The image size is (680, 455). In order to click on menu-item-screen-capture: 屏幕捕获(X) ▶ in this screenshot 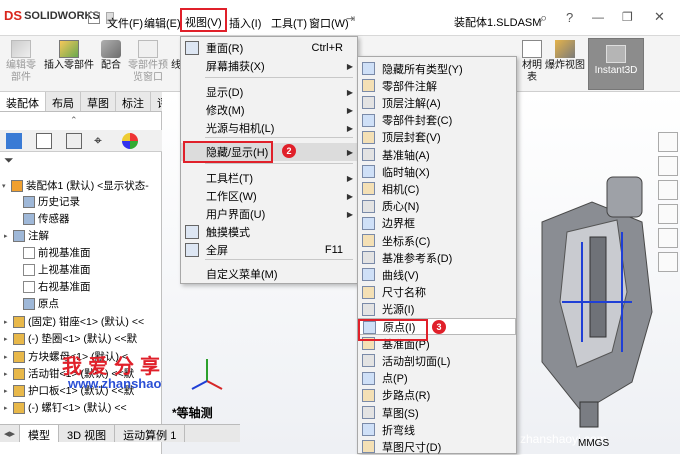, I will do `click(269, 66)`.